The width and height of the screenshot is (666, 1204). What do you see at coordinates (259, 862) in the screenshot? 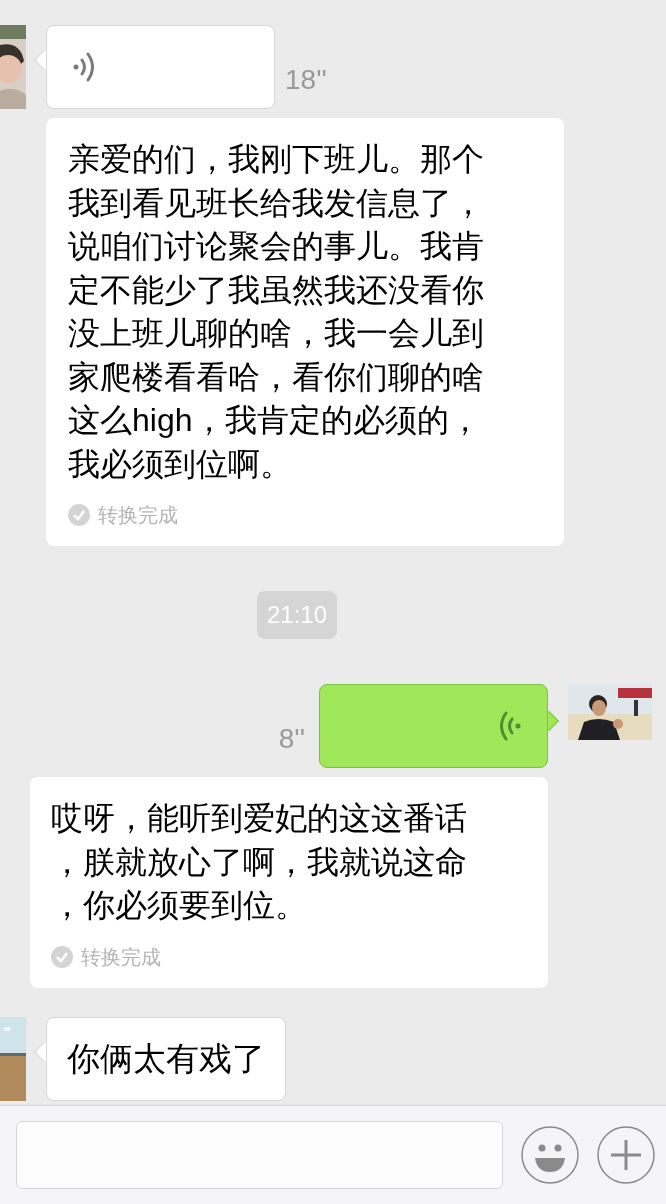
I see `transcript-text: 哎呀，能听到爱妃的这这番话，朕就放心了啊，我就说这命，你必须要到位。` at bounding box center [259, 862].